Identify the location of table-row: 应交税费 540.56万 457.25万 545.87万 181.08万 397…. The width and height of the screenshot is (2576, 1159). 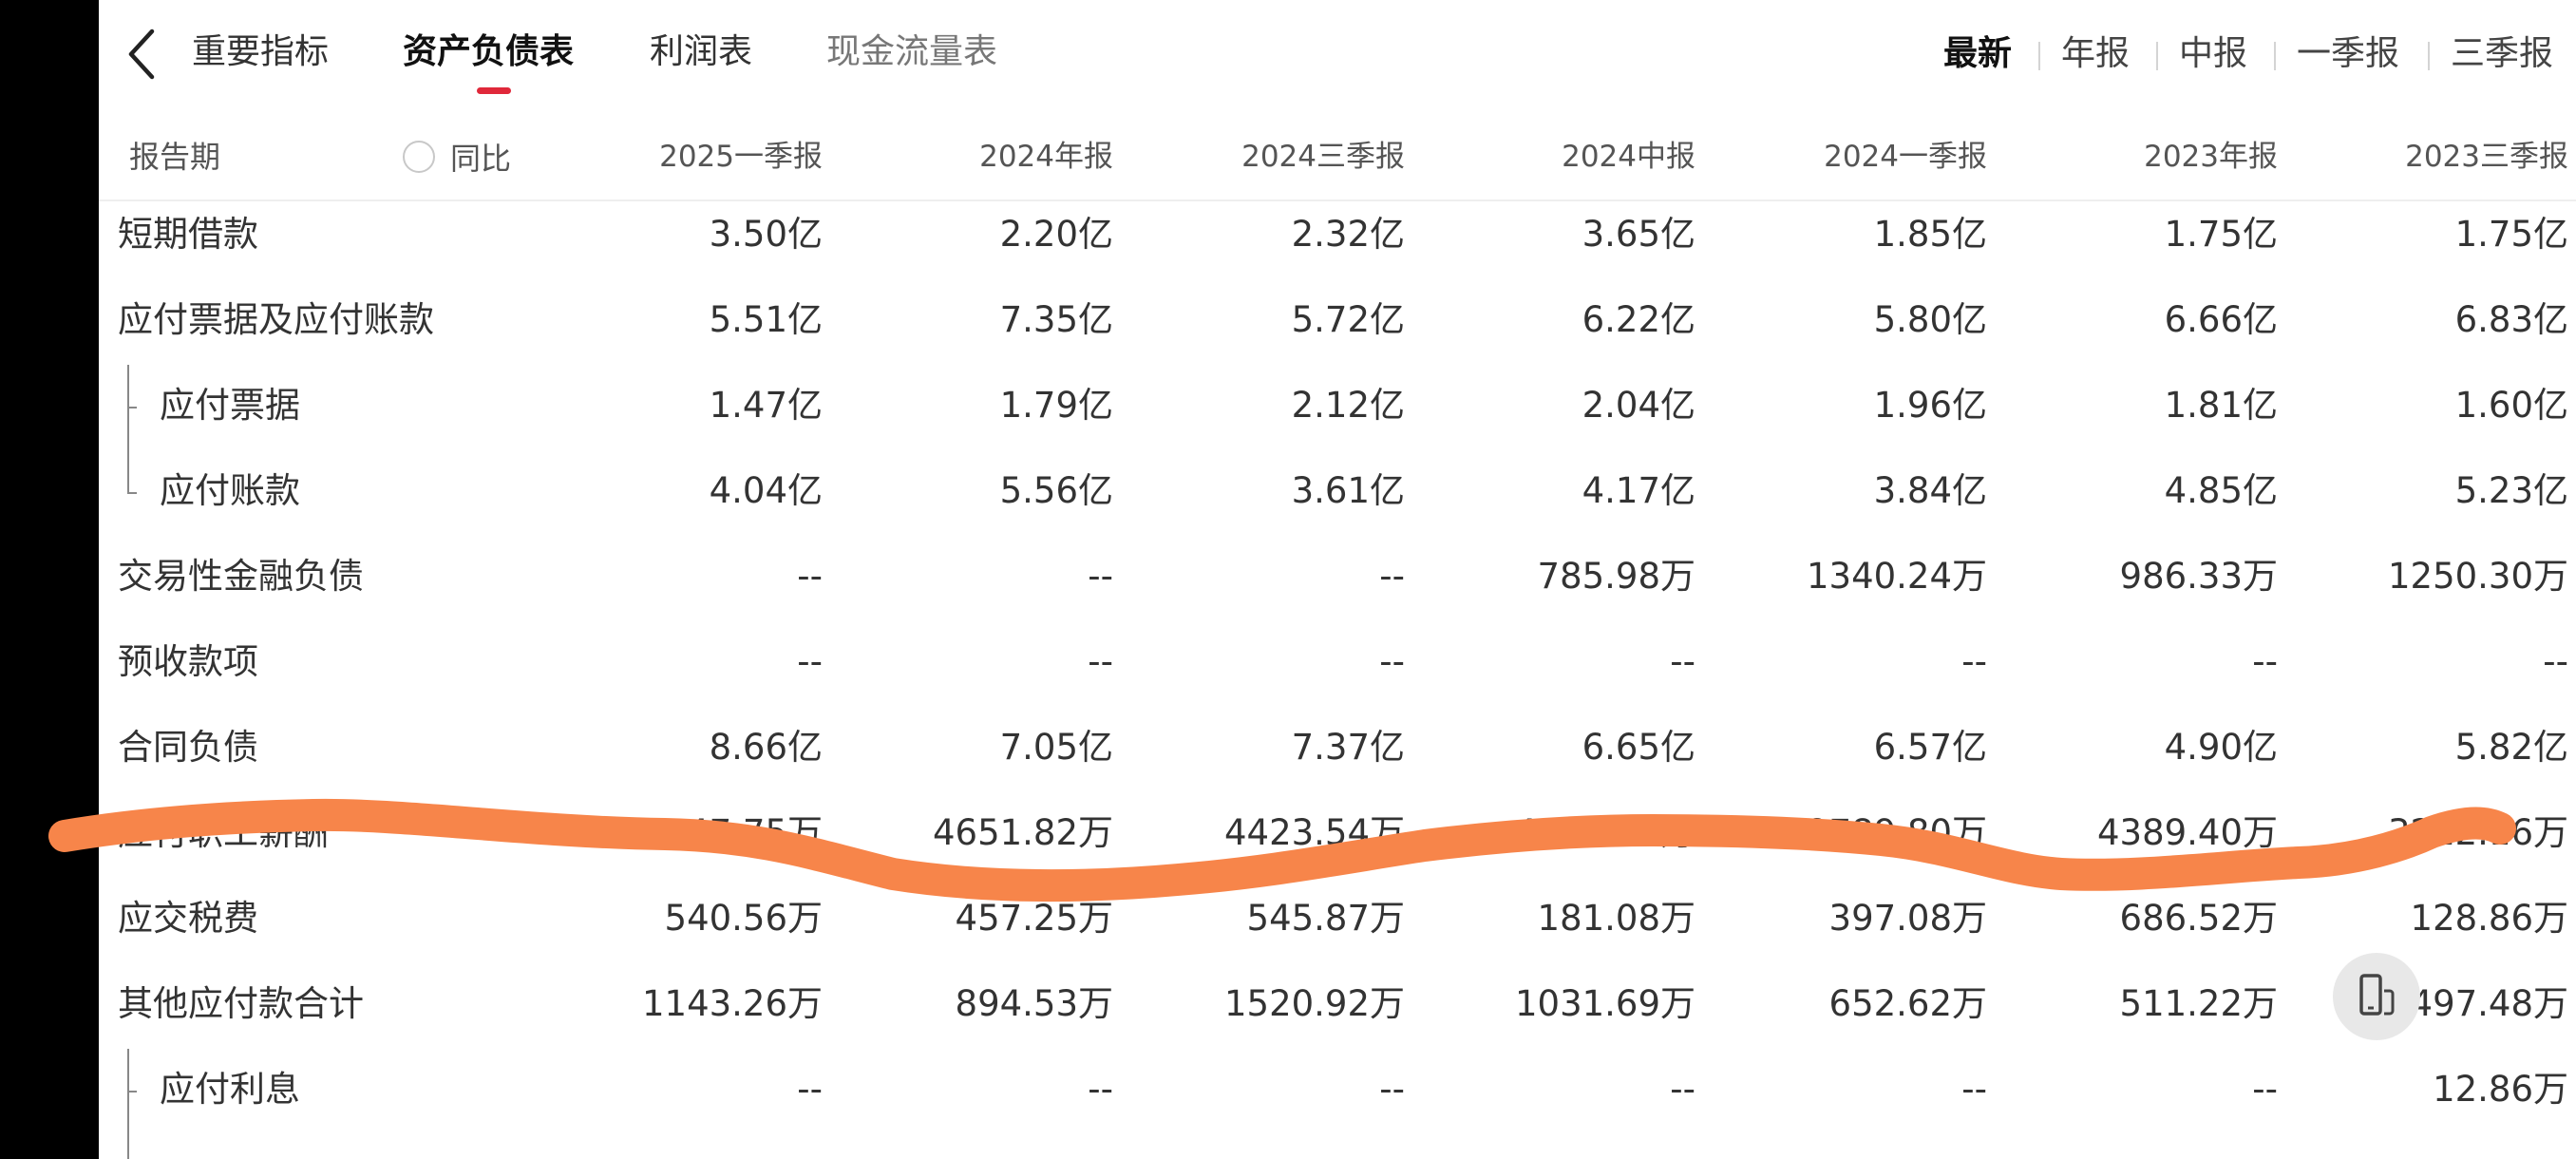
(1337, 918).